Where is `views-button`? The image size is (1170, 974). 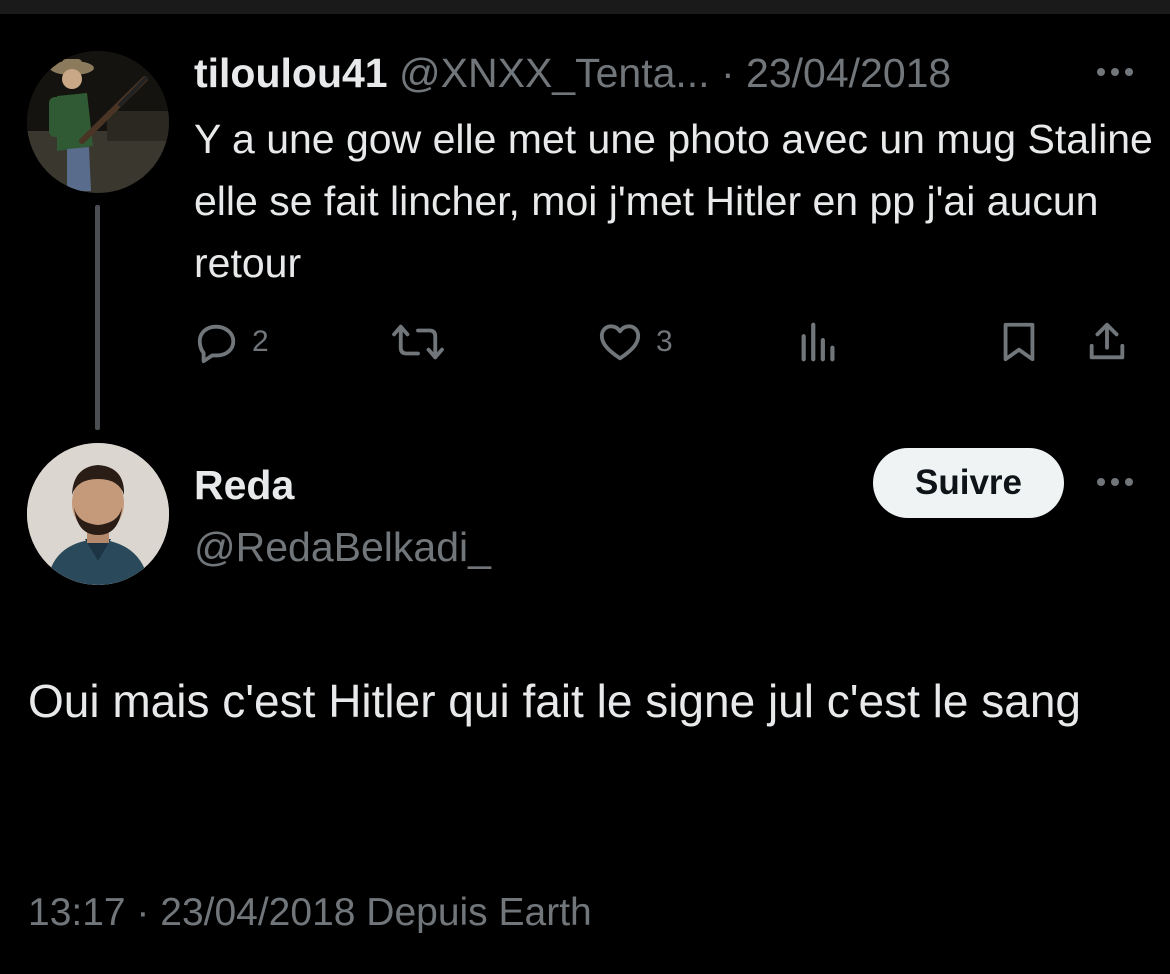
views-button is located at coordinates (819, 342).